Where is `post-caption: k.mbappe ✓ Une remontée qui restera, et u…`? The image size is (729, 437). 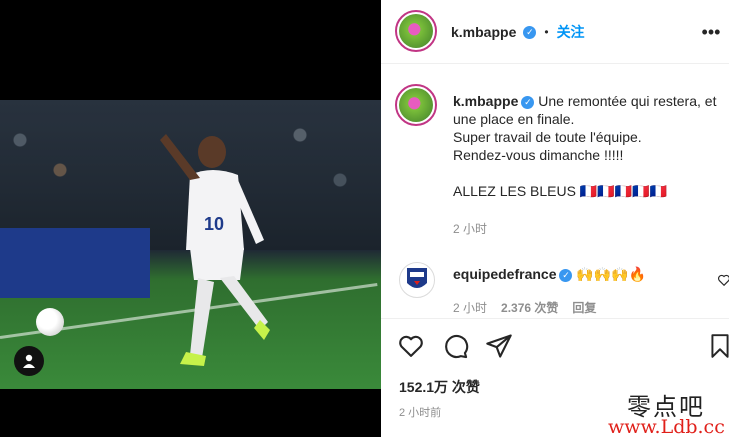
post-caption: k.mbappe ✓ Une remontée qui restera, et u… is located at coordinates (589, 146).